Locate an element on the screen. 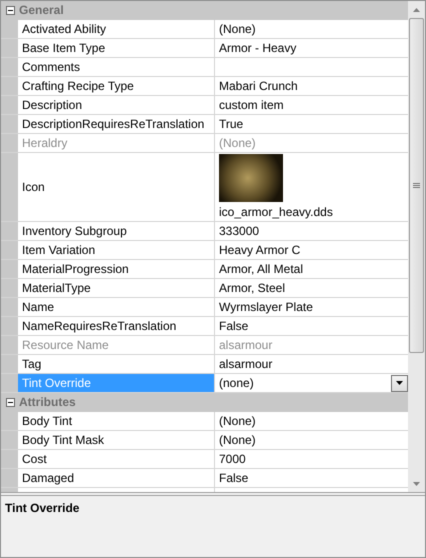 Image resolution: width=426 pixels, height=558 pixels. property-name: Comments is located at coordinates (116, 67).